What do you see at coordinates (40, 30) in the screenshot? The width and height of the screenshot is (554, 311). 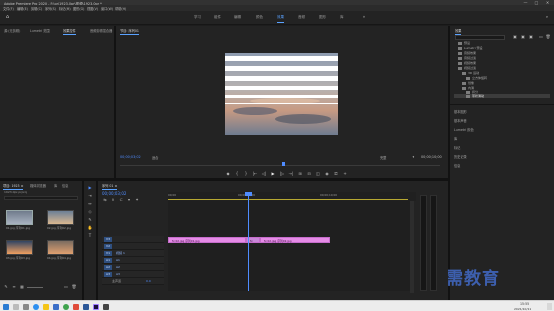 I see `tab-lumetri-scopes: Lumetri 范围` at bounding box center [40, 30].